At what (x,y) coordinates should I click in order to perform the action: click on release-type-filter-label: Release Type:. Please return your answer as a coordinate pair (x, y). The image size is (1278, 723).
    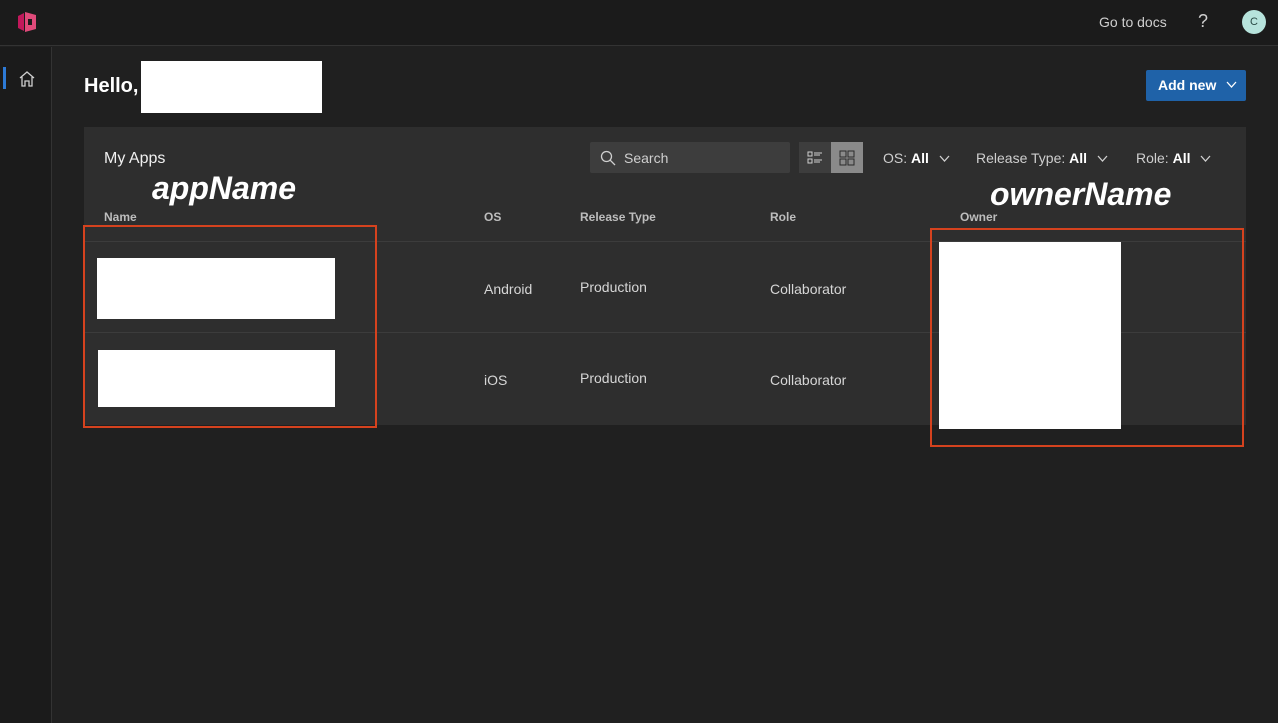
    Looking at the image, I should click on (1021, 158).